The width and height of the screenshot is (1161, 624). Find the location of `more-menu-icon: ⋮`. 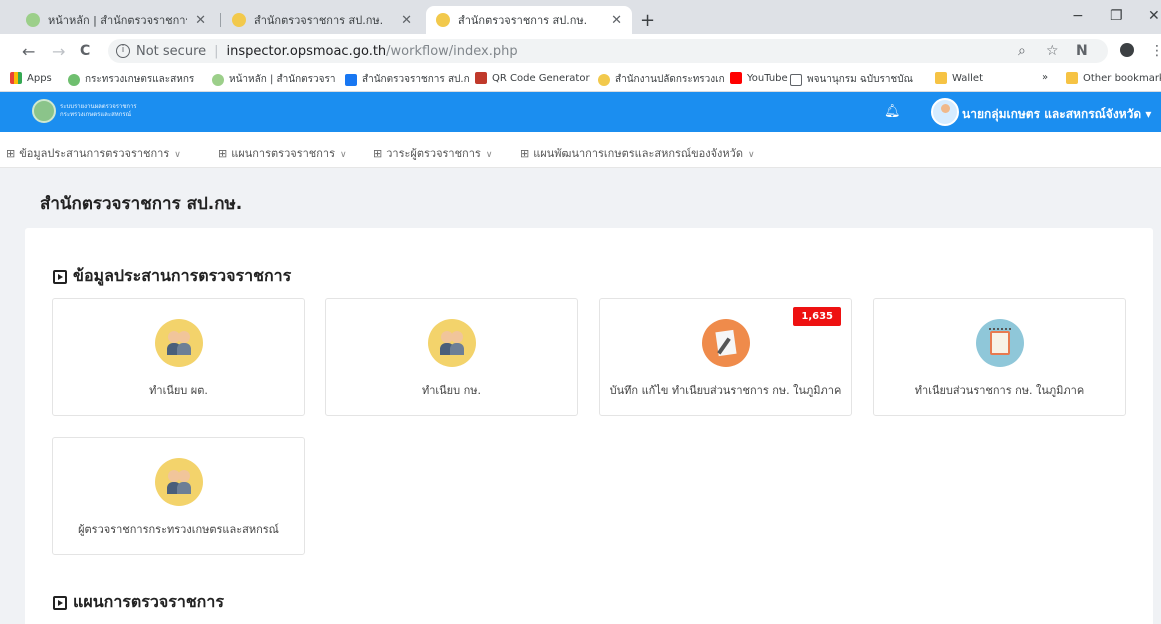

more-menu-icon: ⋮ is located at coordinates (1155, 51).